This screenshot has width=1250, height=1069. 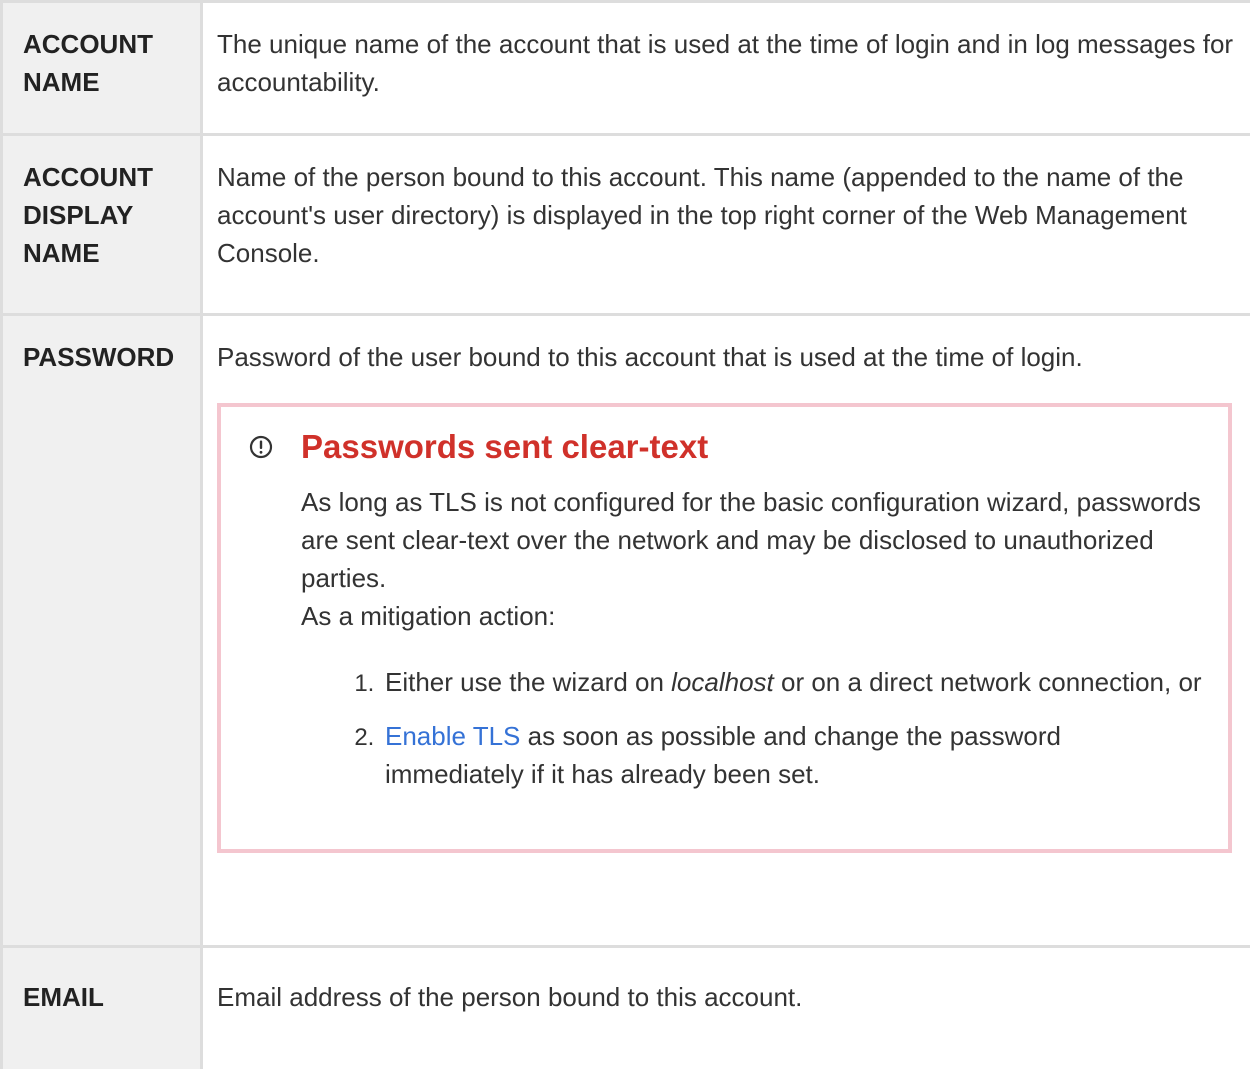 What do you see at coordinates (99, 357) in the screenshot?
I see `label-line: PASSWORD` at bounding box center [99, 357].